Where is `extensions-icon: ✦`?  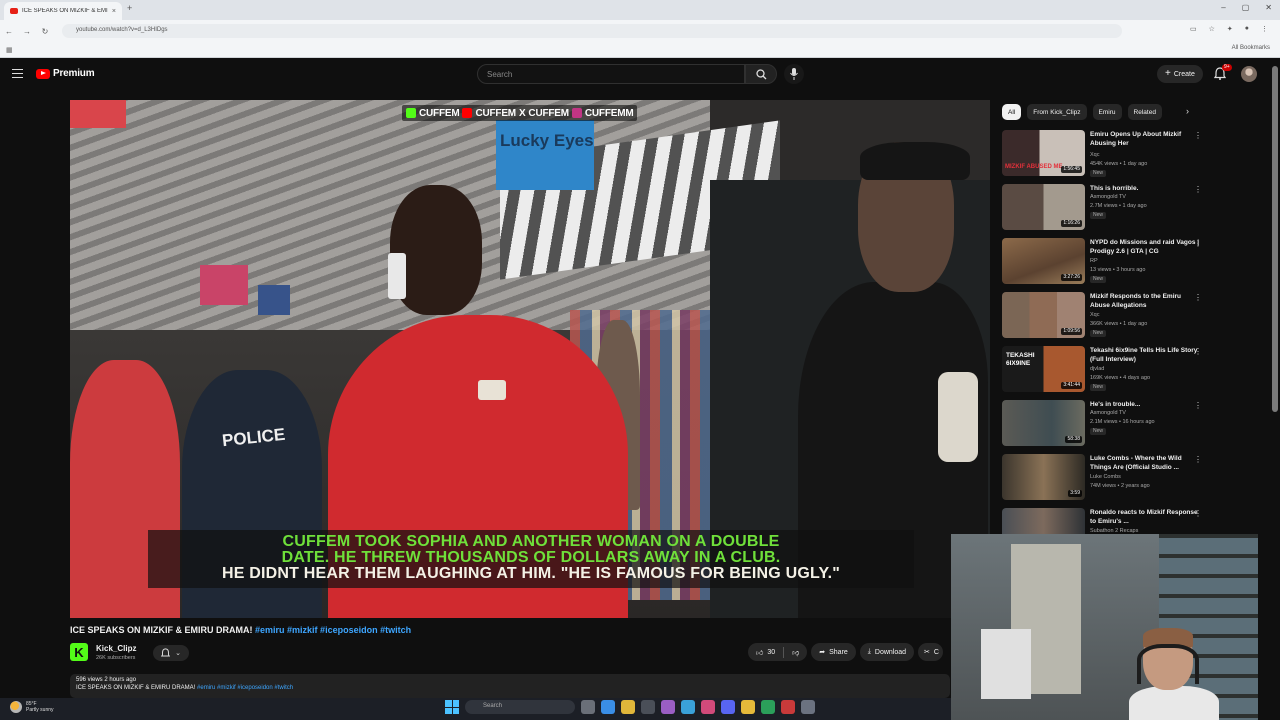
extensions-icon: ✦ is located at coordinates (1230, 29).